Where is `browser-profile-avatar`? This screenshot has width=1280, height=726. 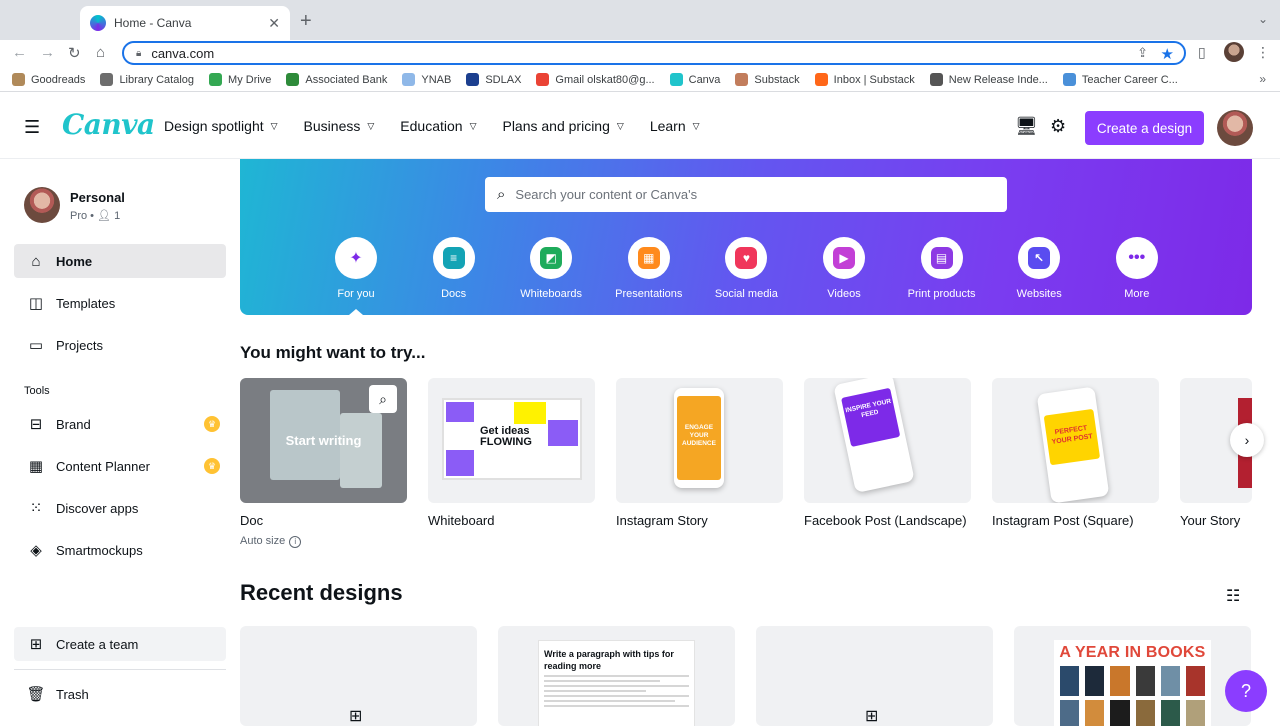
browser-profile-avatar is located at coordinates (1234, 52).